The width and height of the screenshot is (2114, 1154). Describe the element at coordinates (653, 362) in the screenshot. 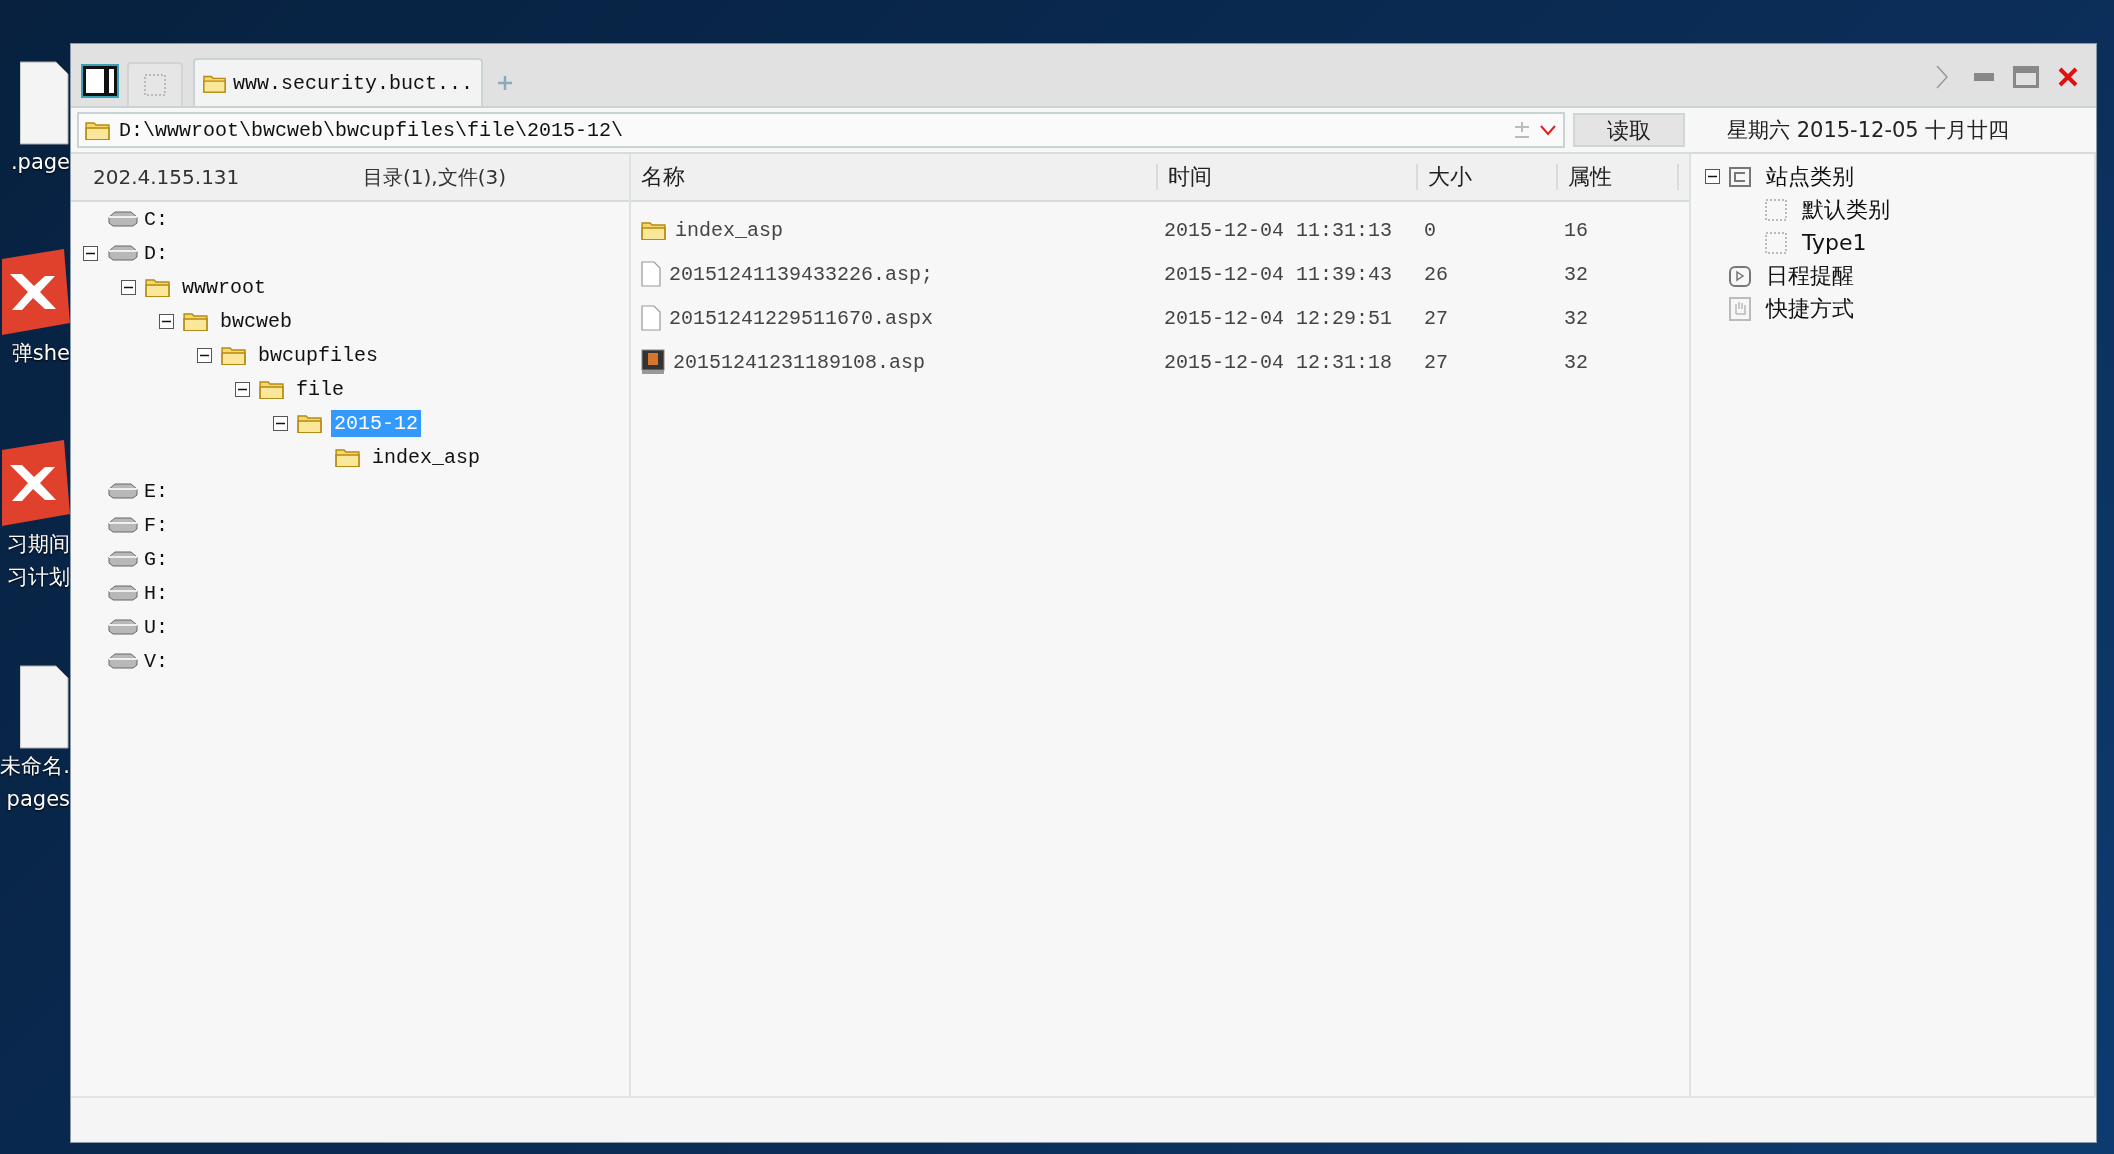

I see `script-file-icon` at that location.